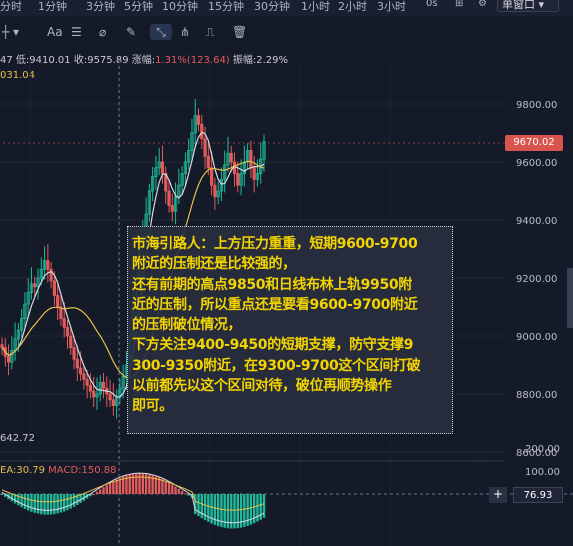 This screenshot has height=546, width=573. Describe the element at coordinates (536, 163) in the screenshot. I see `price-axis-label: 9600.00` at that location.